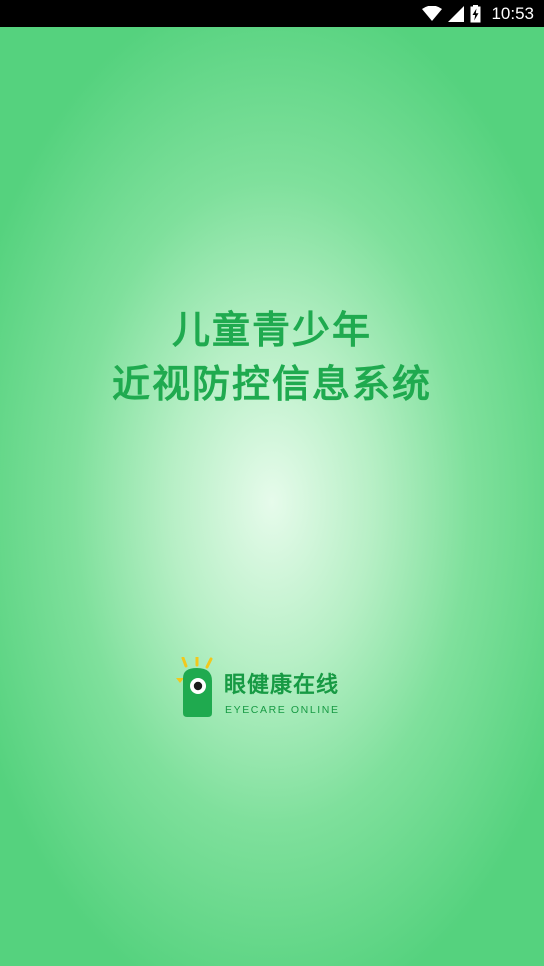 The height and width of the screenshot is (966, 544). Describe the element at coordinates (271, 330) in the screenshot. I see `title-line-1: 儿童青少年` at that location.